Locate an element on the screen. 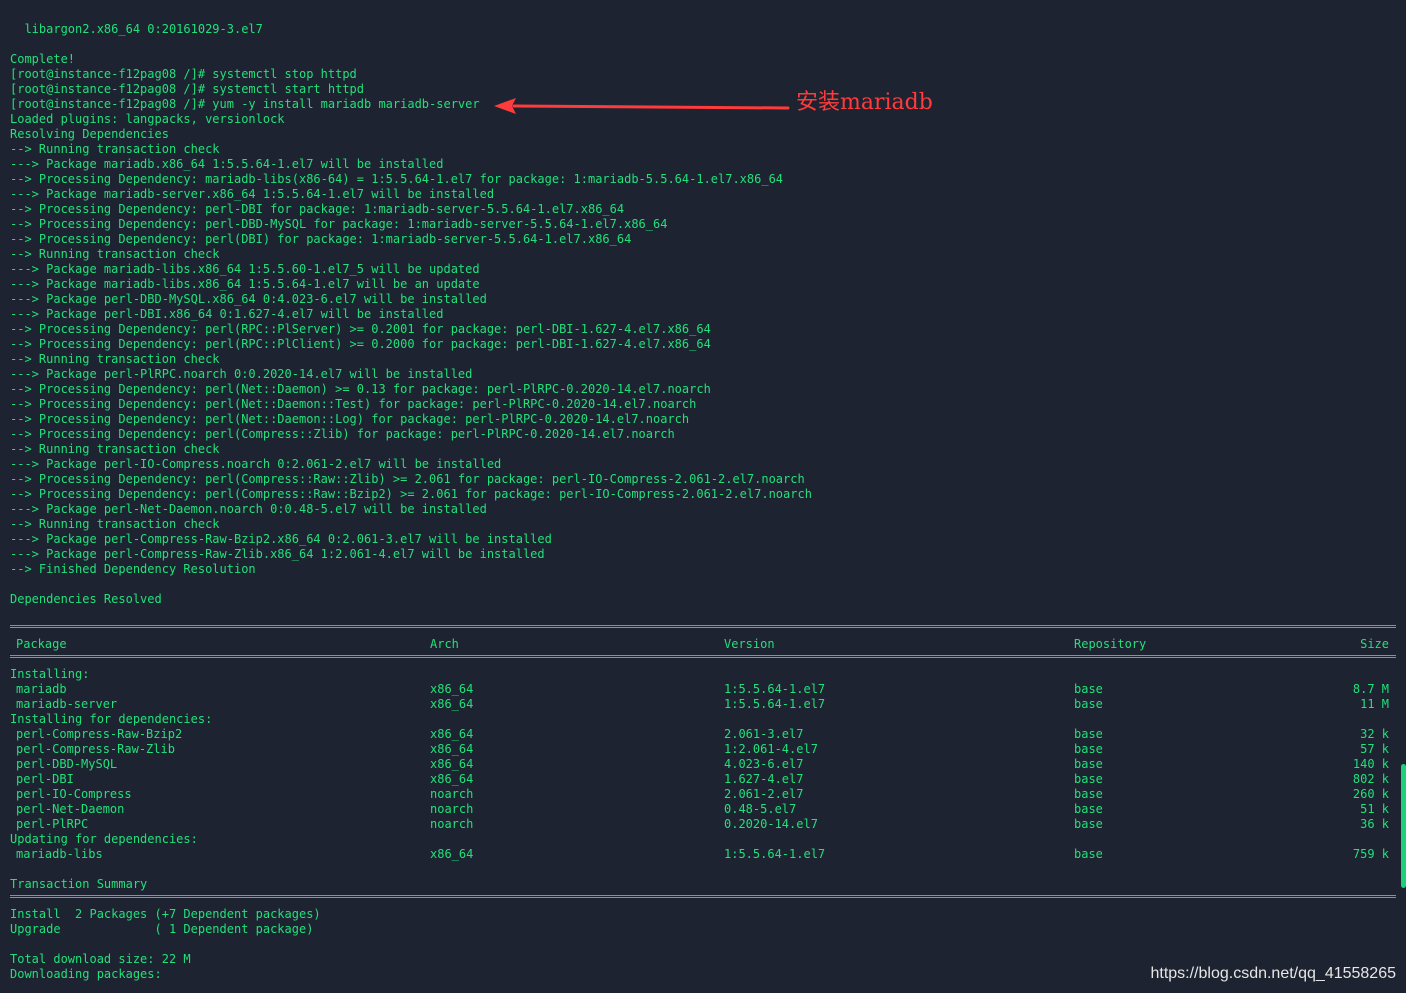  table-cell-size: 11 M is located at coordinates (1374, 704).